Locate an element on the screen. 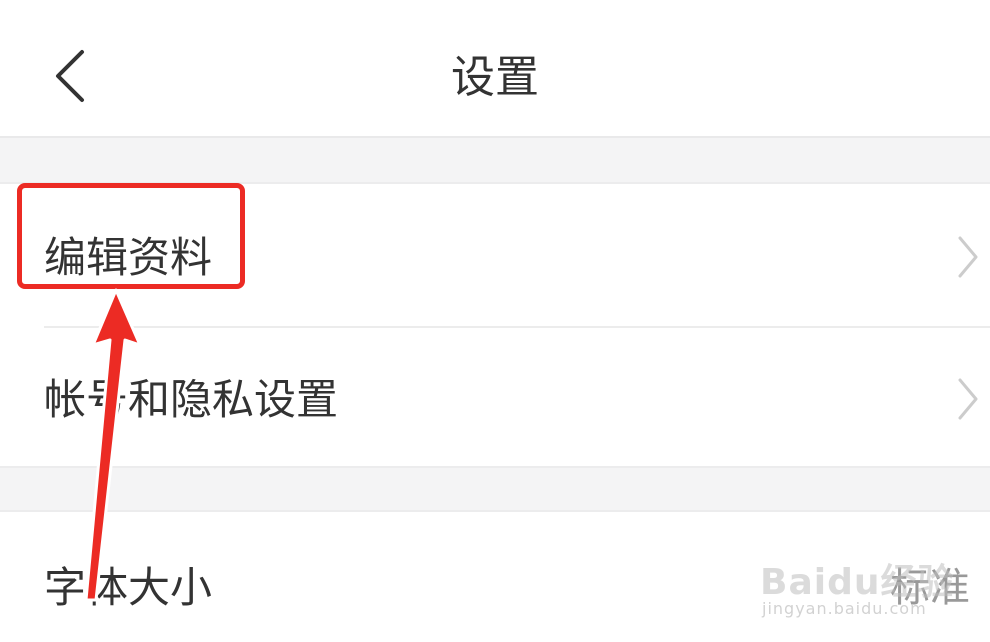 Image resolution: width=990 pixels, height=642 pixels. settings-item-label: 帐号和隐私设置 is located at coordinates (191, 399).